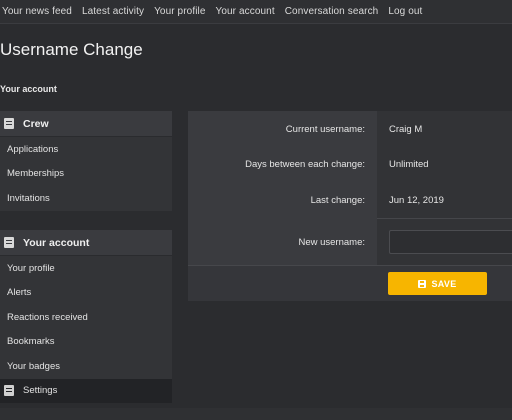 The height and width of the screenshot is (420, 512). Describe the element at coordinates (31, 342) in the screenshot. I see `sidebar-item-label: Bookmarks` at that location.